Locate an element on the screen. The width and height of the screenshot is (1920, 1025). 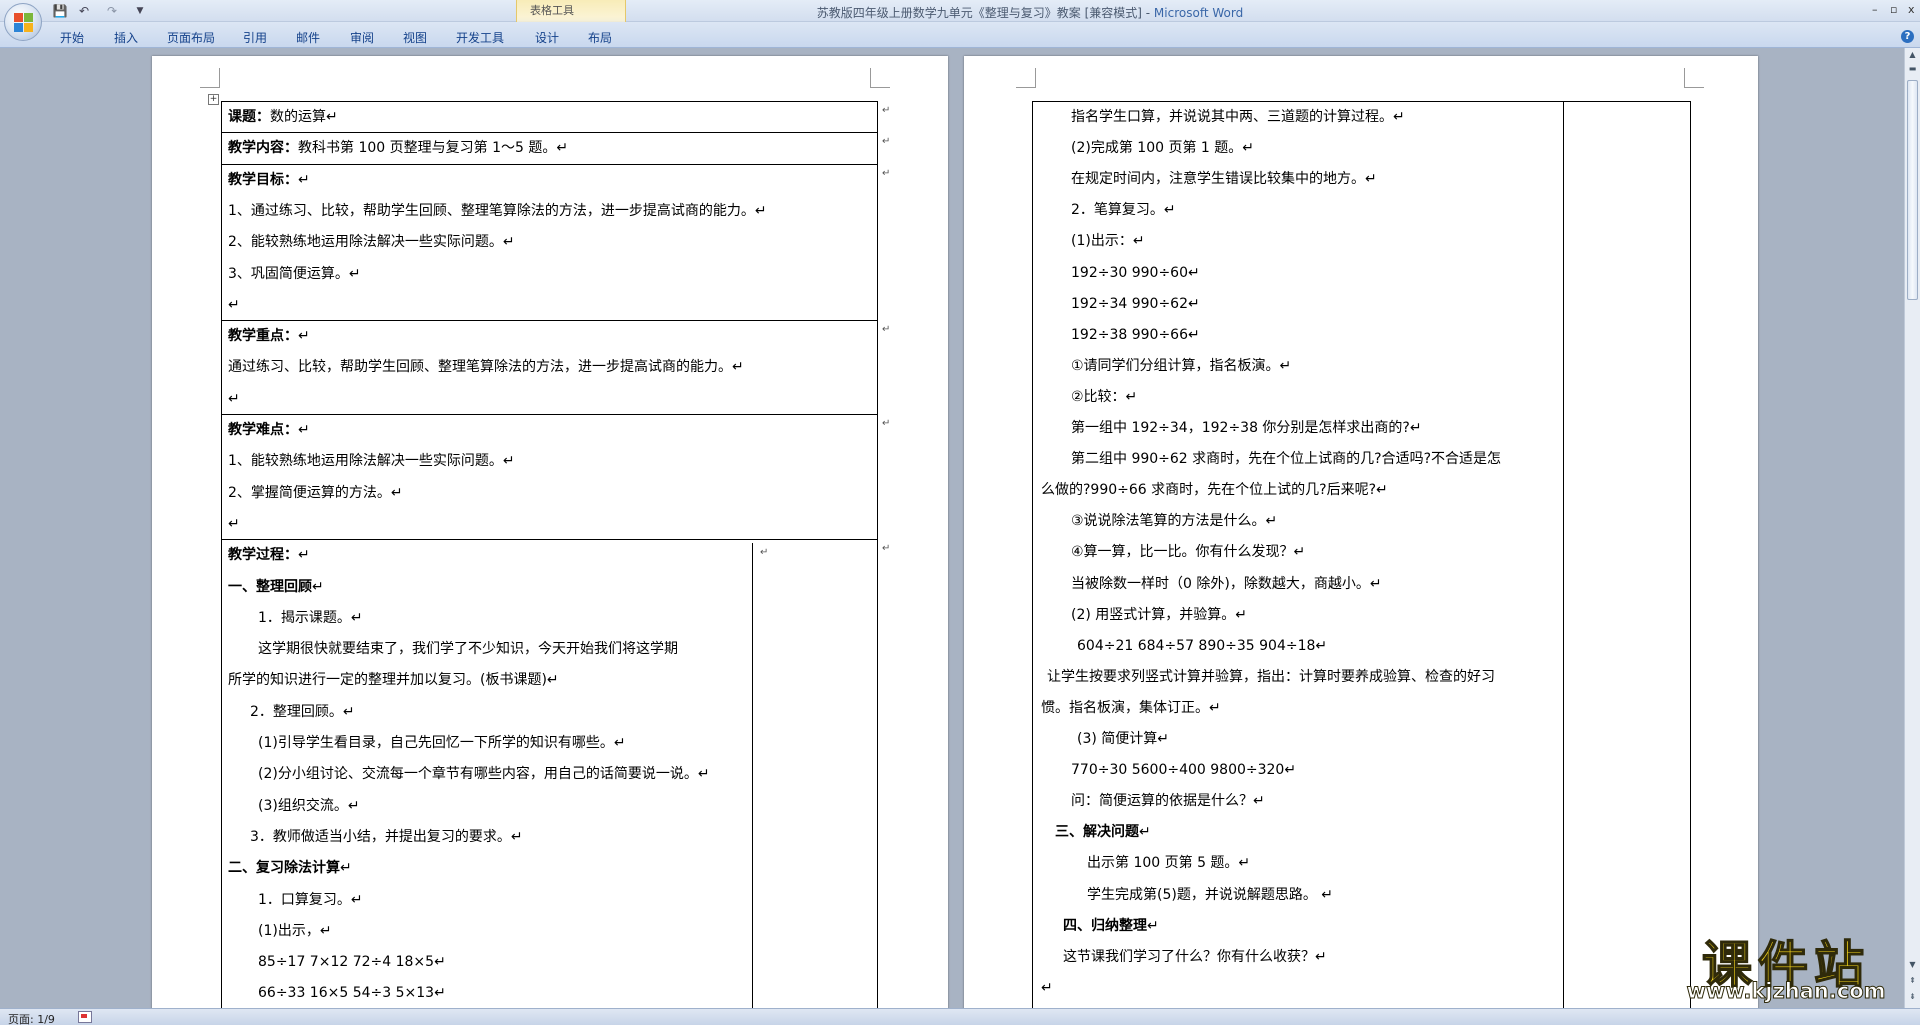
tab-view: 视图 is located at coordinates (415, 37).